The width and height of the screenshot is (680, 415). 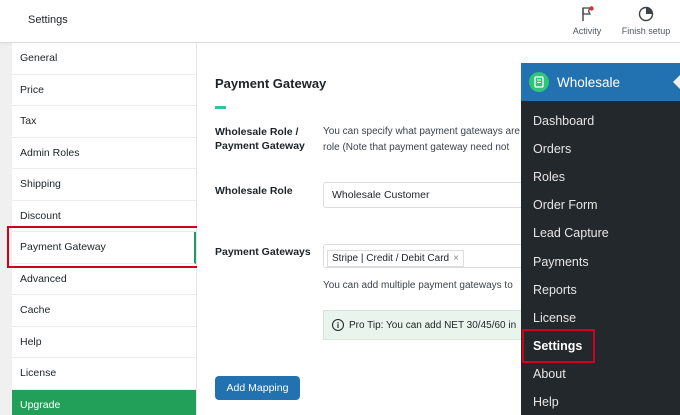 What do you see at coordinates (340, 21) in the screenshot?
I see `top-header: Settings Activity Finish setup` at bounding box center [340, 21].